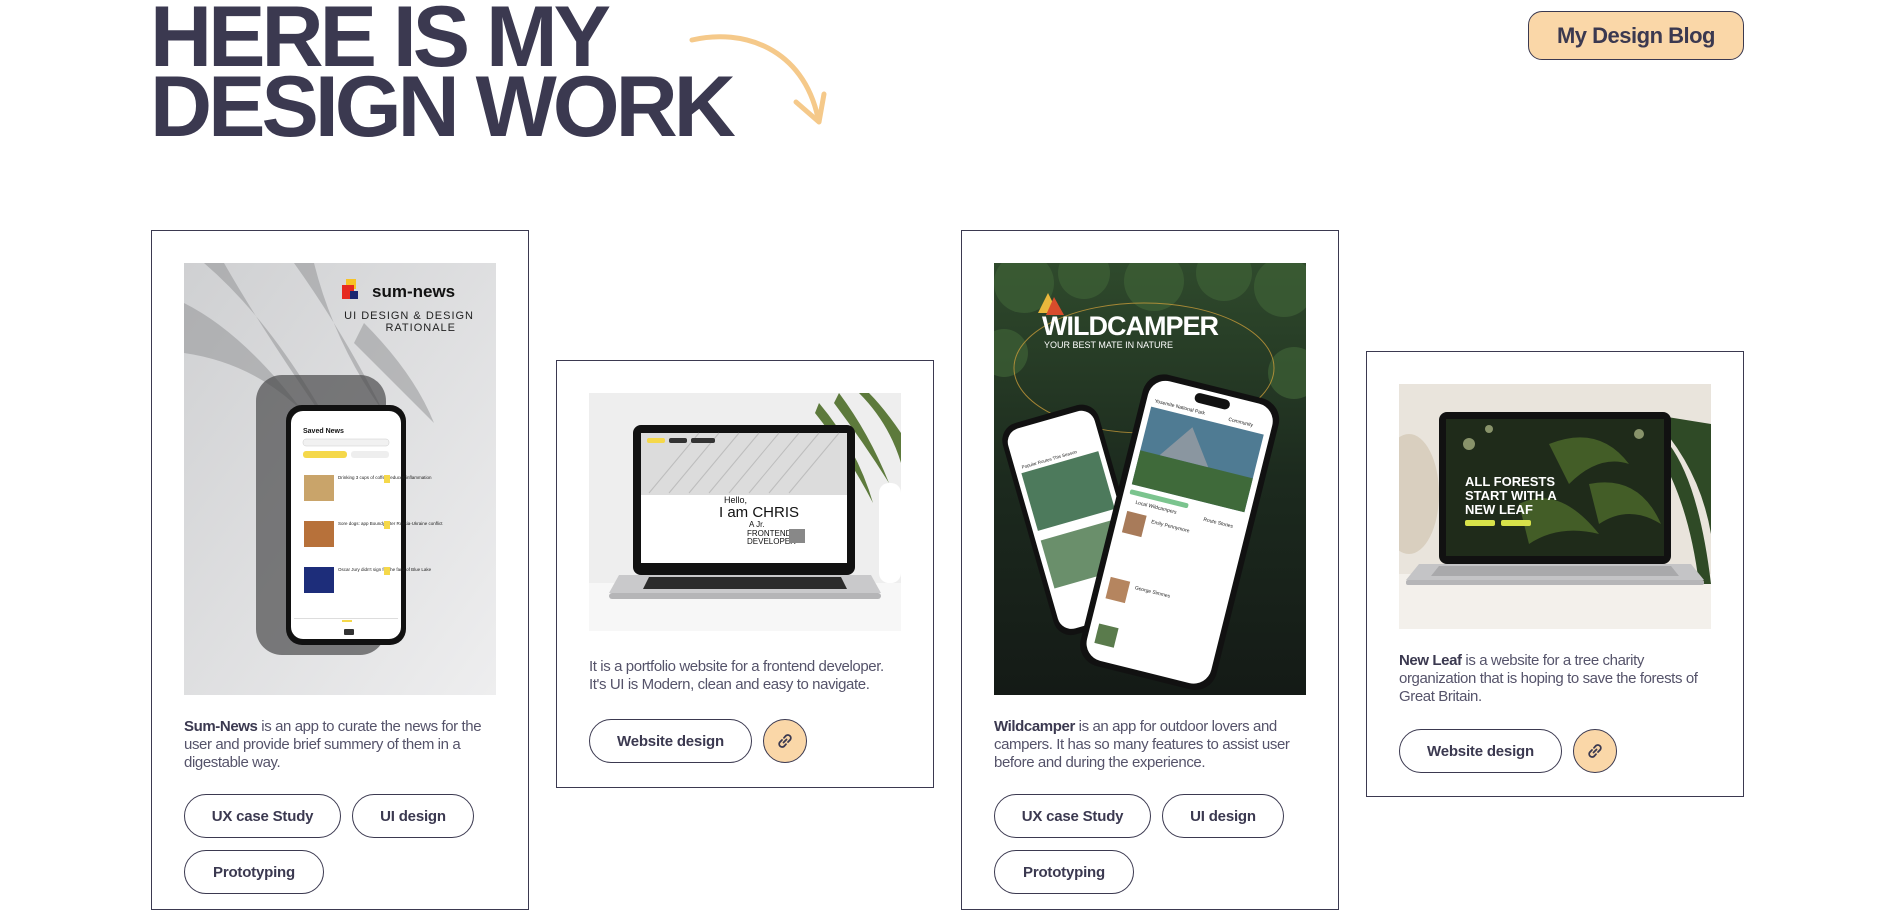 Image resolution: width=1893 pixels, height=910 pixels. Describe the element at coordinates (1511, 495) in the screenshot. I see `mockup-headline-2: START WITH A` at that location.